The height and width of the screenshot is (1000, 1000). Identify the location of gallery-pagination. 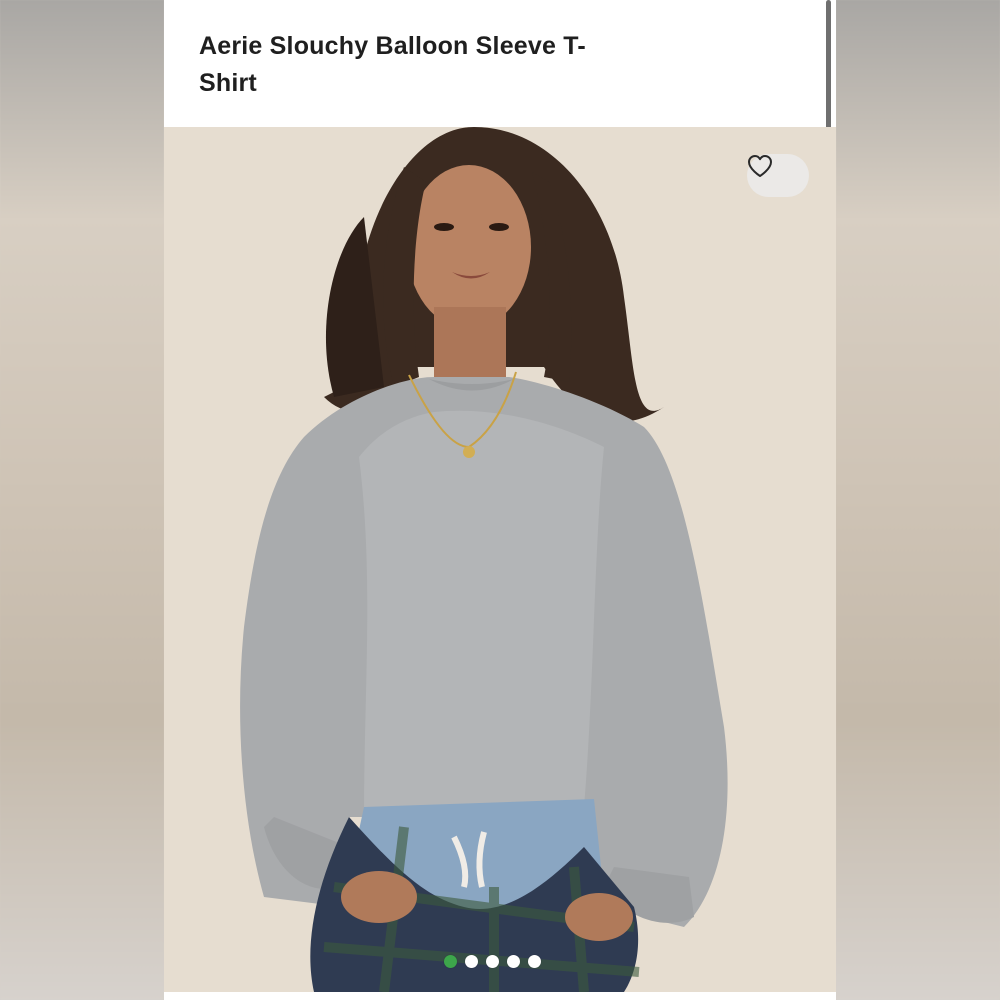
(492, 961).